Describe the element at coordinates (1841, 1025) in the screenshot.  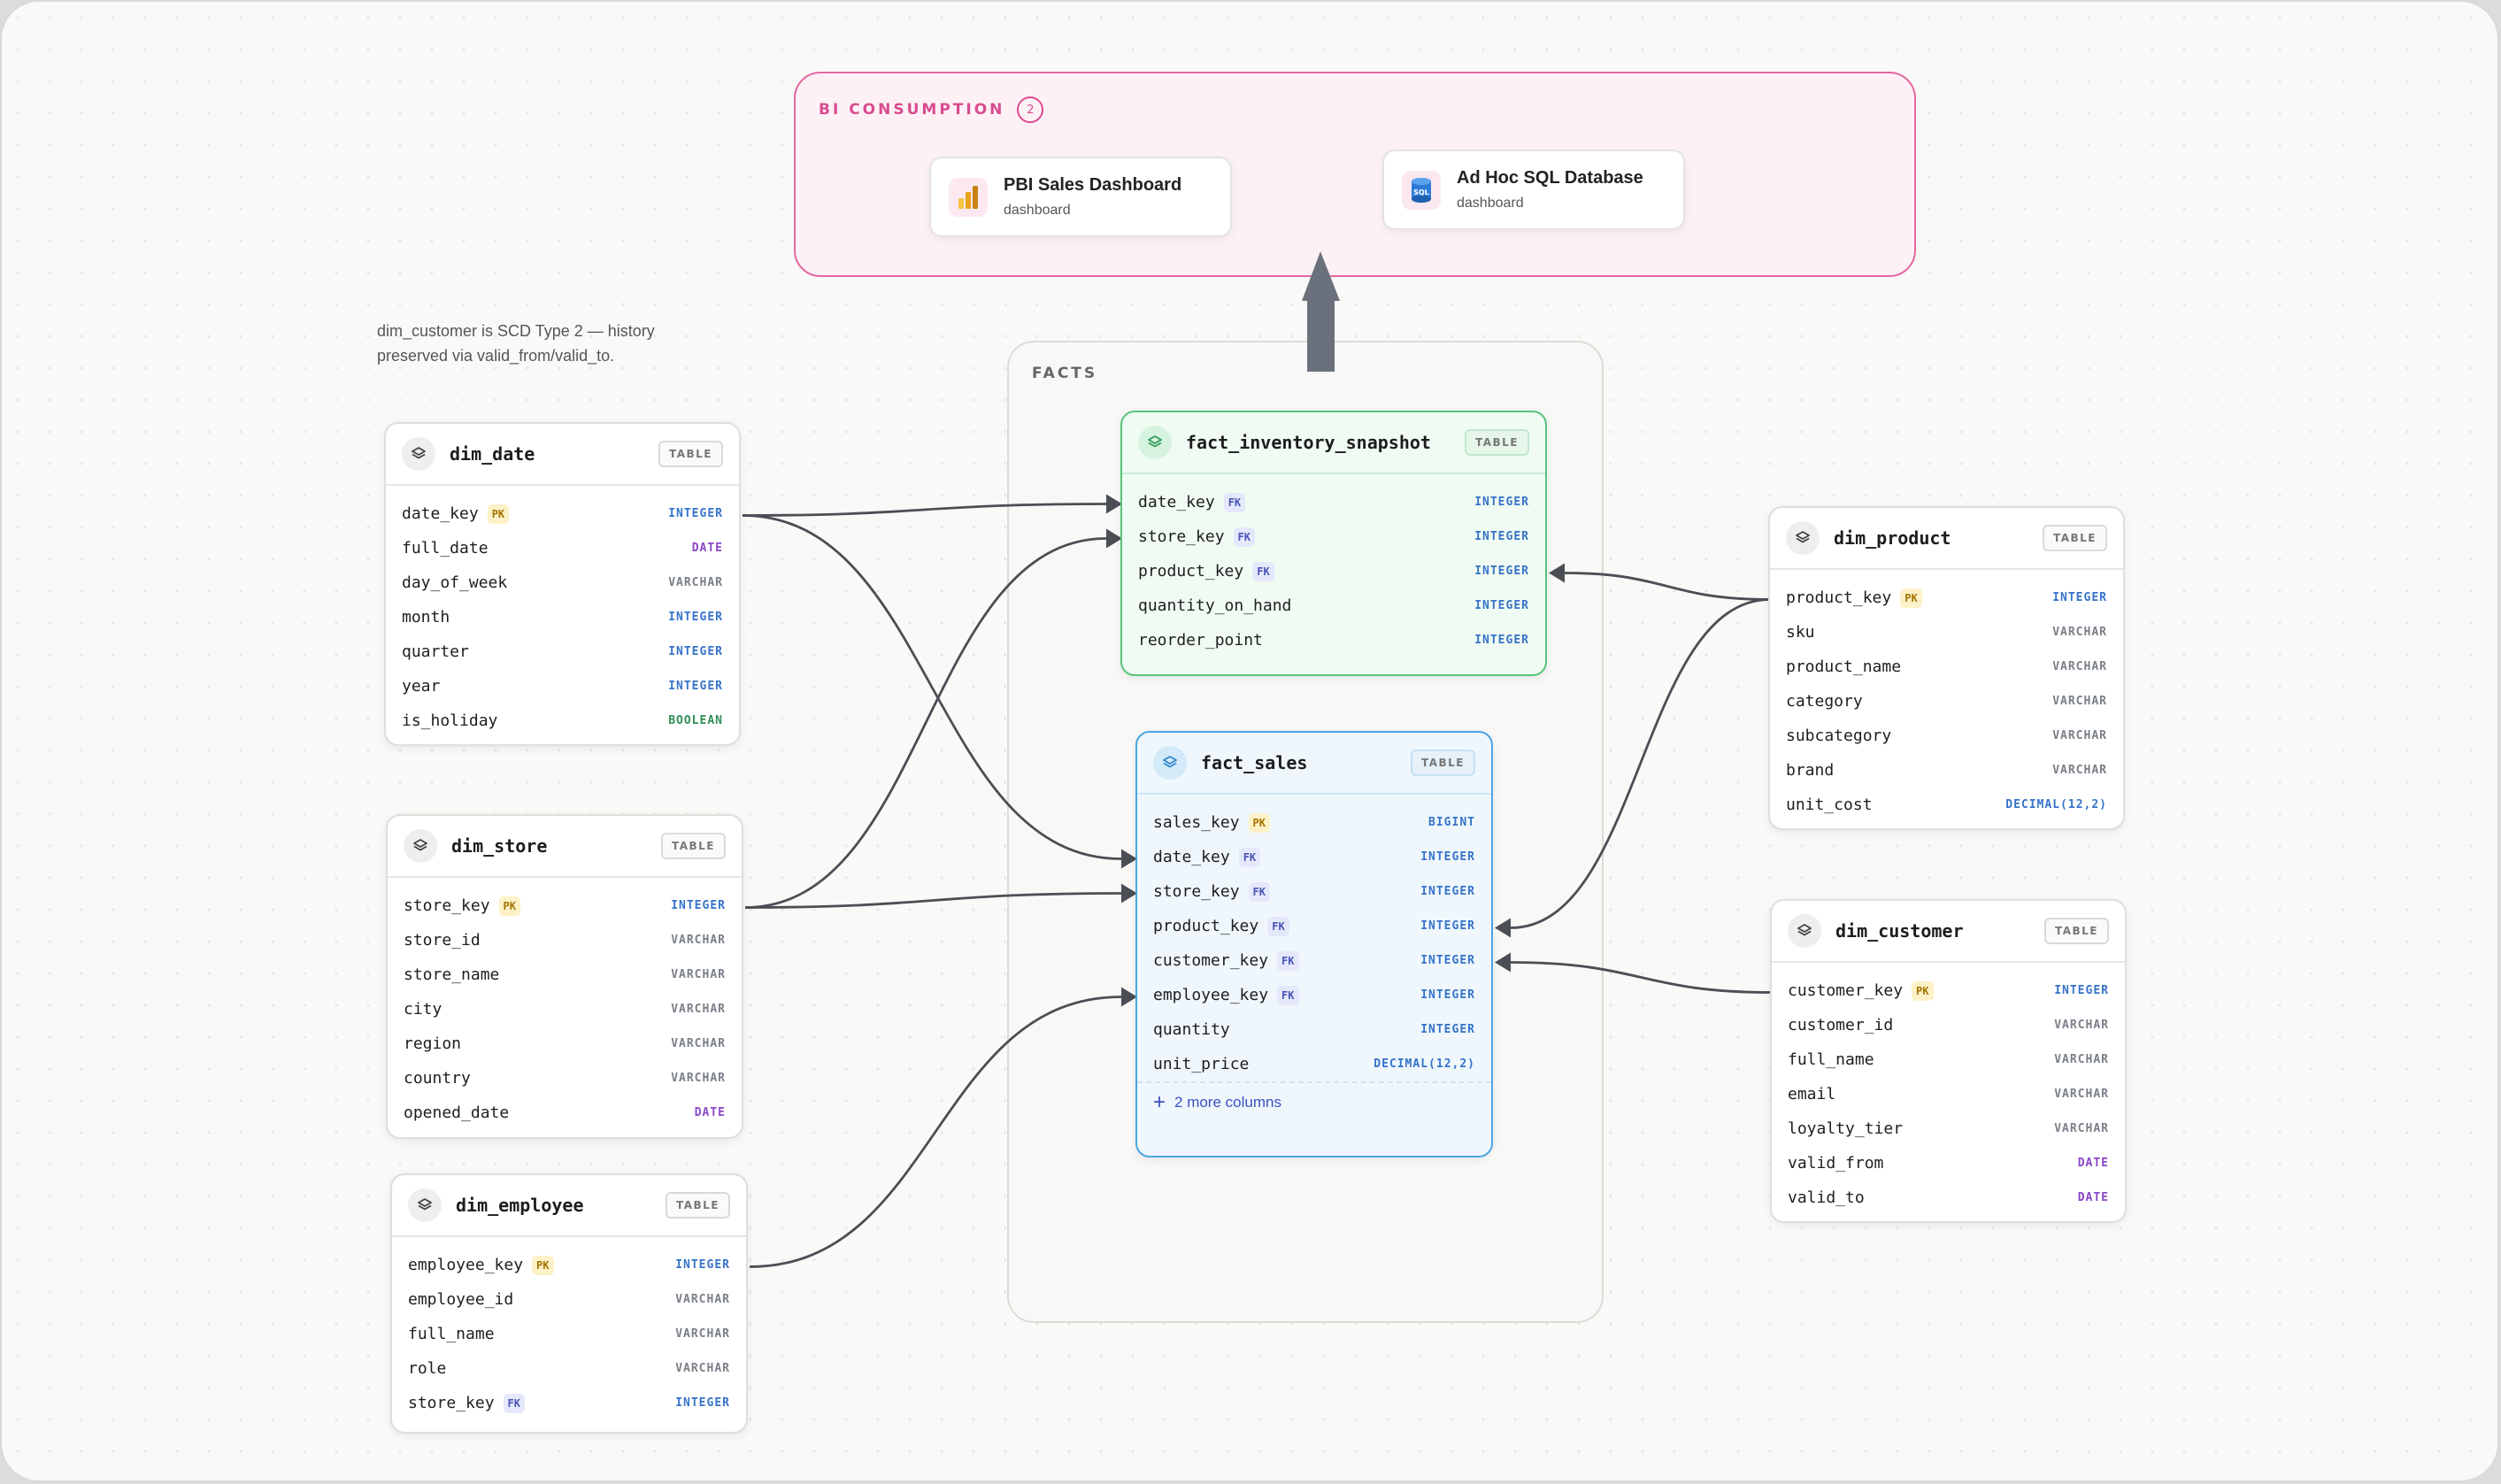
I see `column-name: customer_id` at that location.